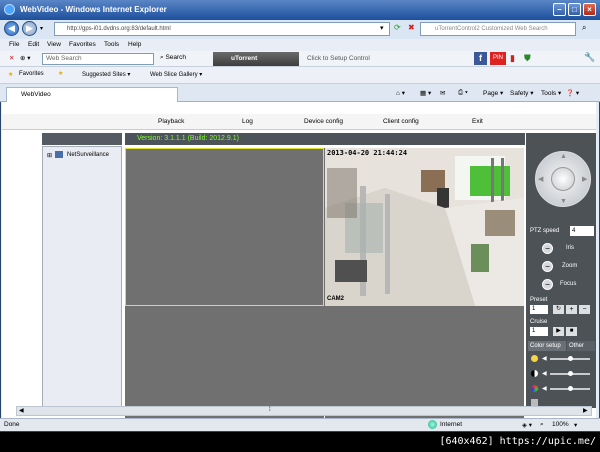 The image size is (600, 452). Describe the element at coordinates (400, 93) in the screenshot. I see `home-icon: ⌂ ▾` at that location.